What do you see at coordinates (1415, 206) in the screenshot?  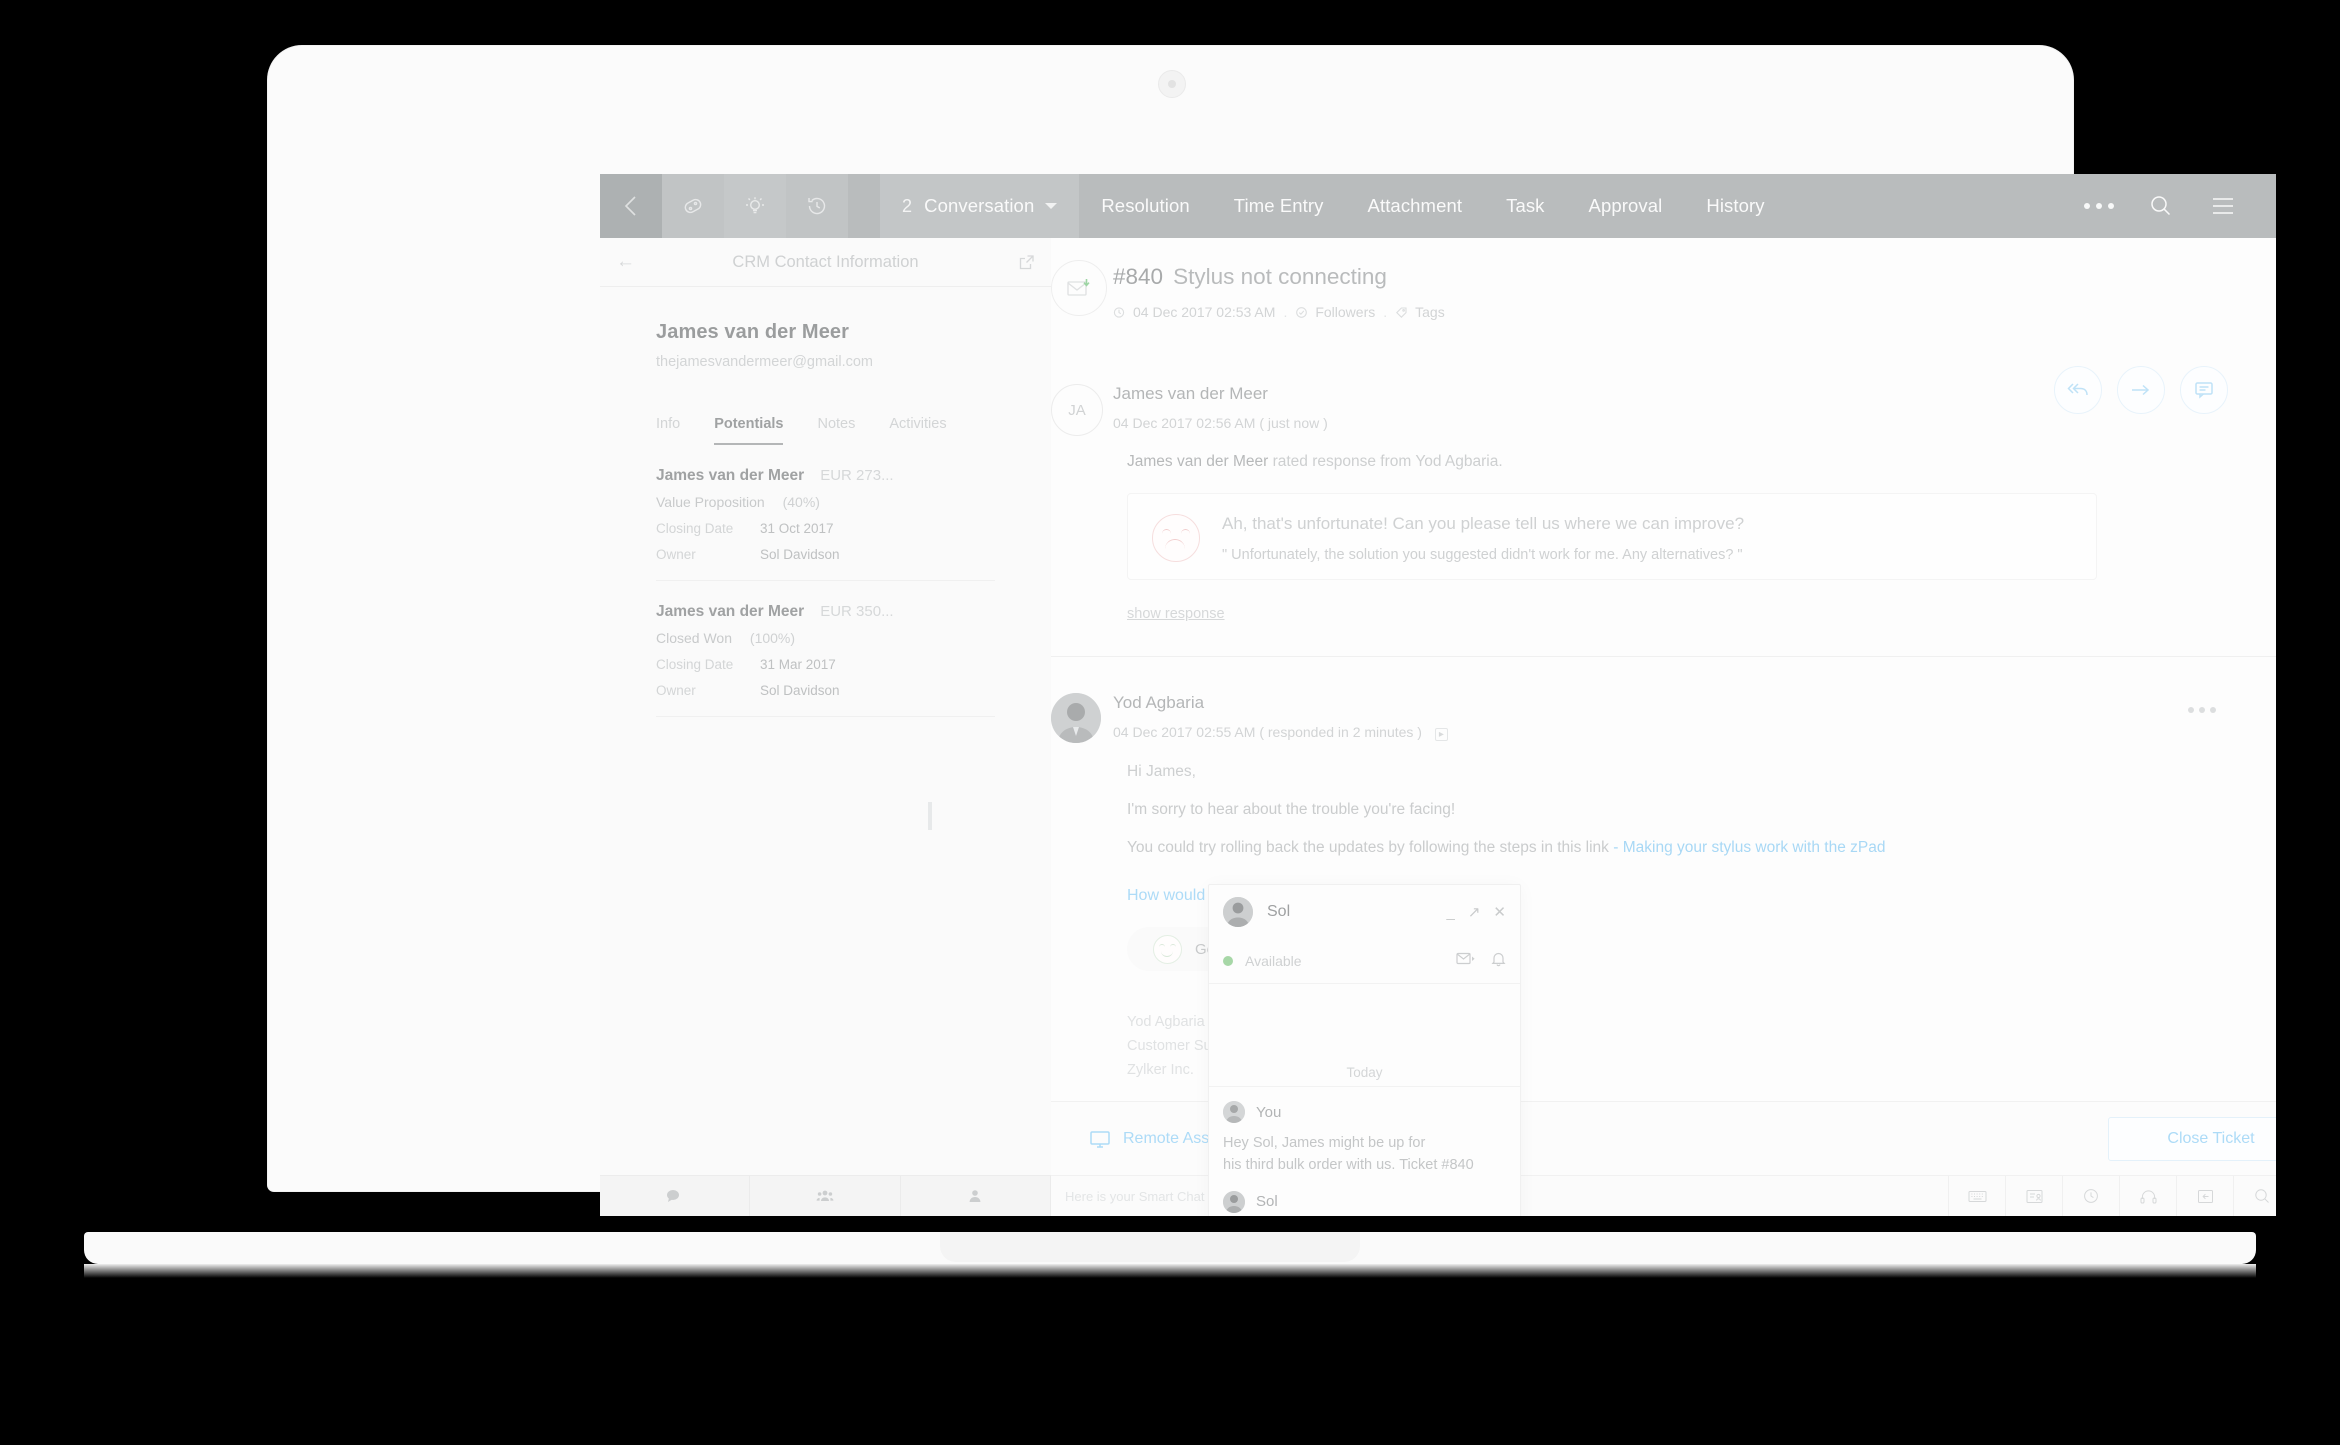 I see `tab-attachment: Attachment` at bounding box center [1415, 206].